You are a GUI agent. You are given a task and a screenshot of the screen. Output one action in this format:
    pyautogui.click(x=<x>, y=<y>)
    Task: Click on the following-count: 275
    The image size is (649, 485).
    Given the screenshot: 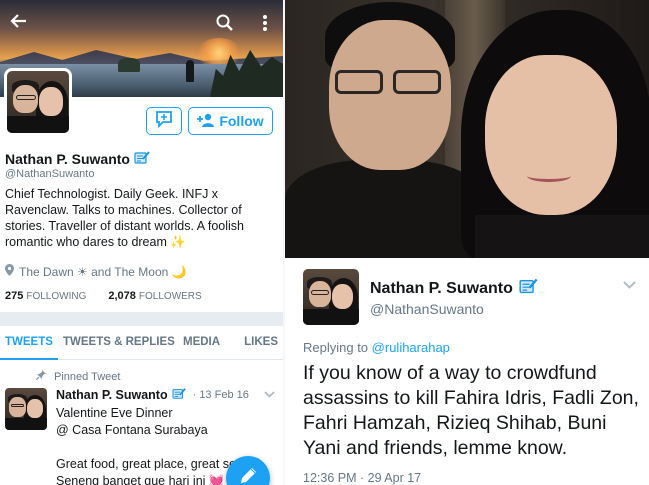 What is the action you would take?
    pyautogui.click(x=14, y=296)
    